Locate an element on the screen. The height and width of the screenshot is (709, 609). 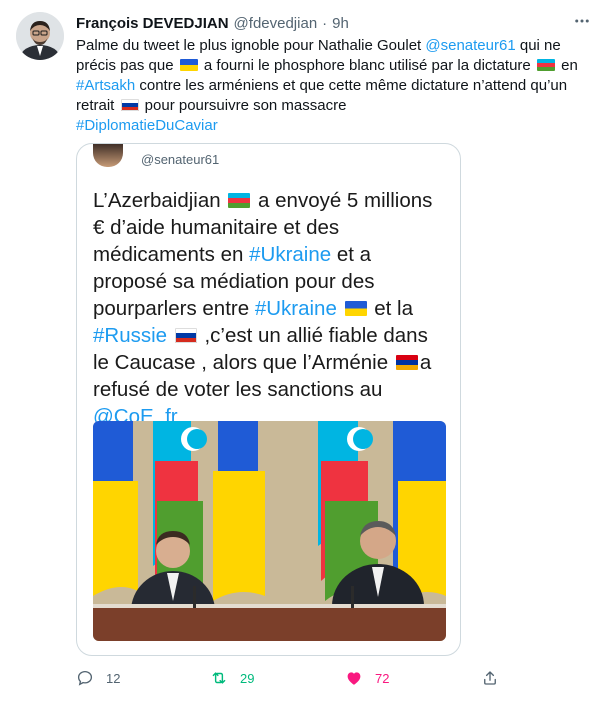
quoted-handle: @senateur61 is located at coordinates (180, 159).